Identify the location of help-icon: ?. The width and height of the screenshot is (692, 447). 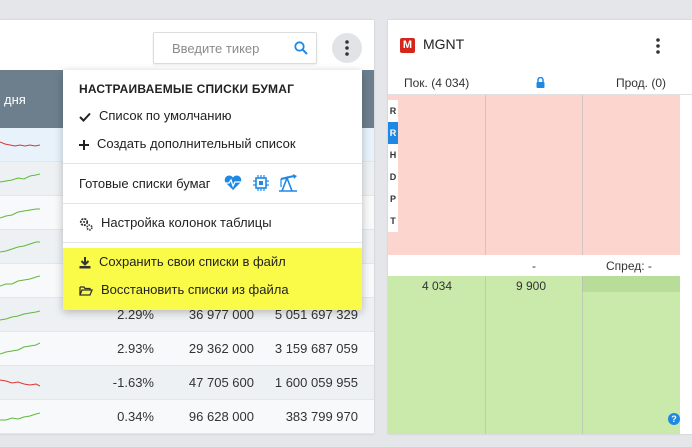
(674, 419).